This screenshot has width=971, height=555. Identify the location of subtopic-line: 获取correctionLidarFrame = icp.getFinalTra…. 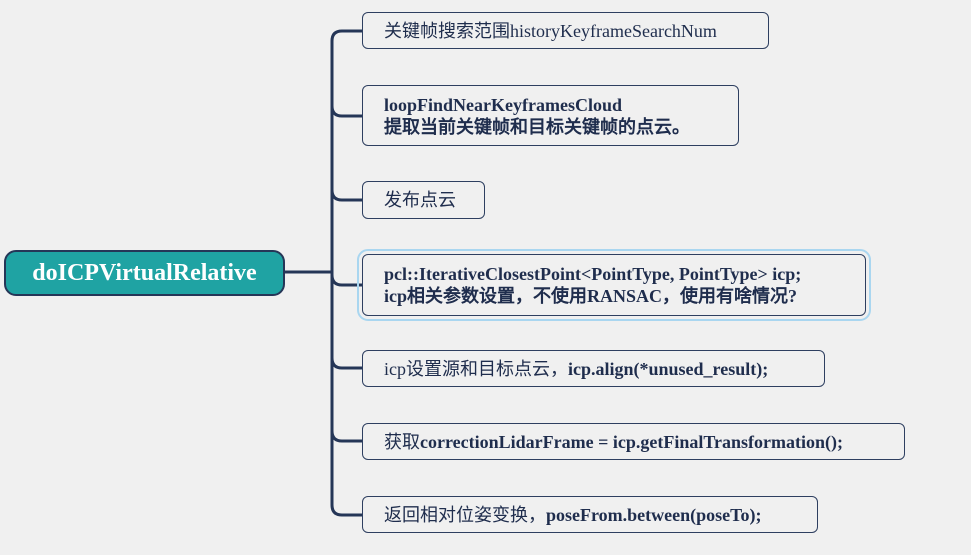
(644, 442).